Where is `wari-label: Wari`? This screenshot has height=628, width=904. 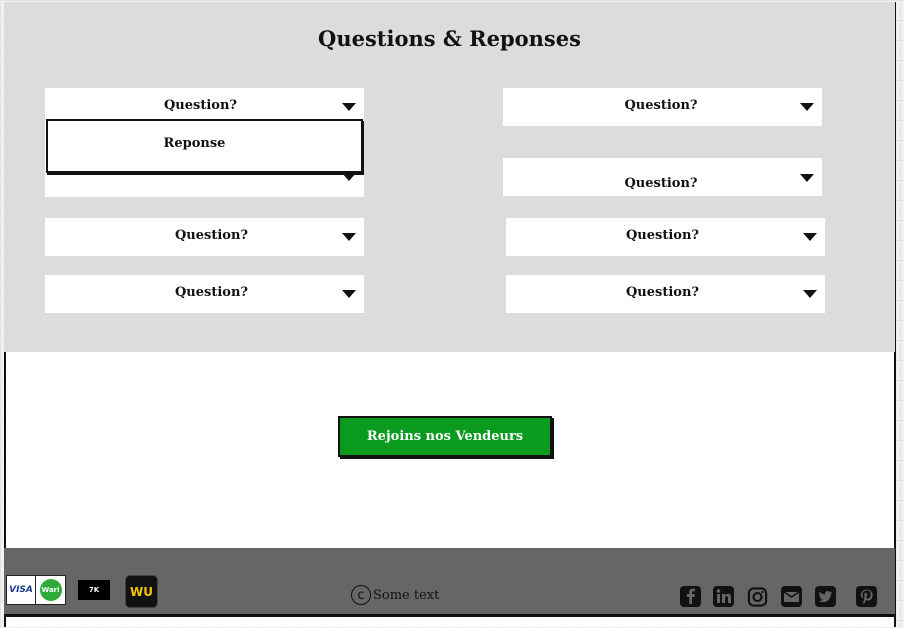 wari-label: Wari is located at coordinates (50, 590).